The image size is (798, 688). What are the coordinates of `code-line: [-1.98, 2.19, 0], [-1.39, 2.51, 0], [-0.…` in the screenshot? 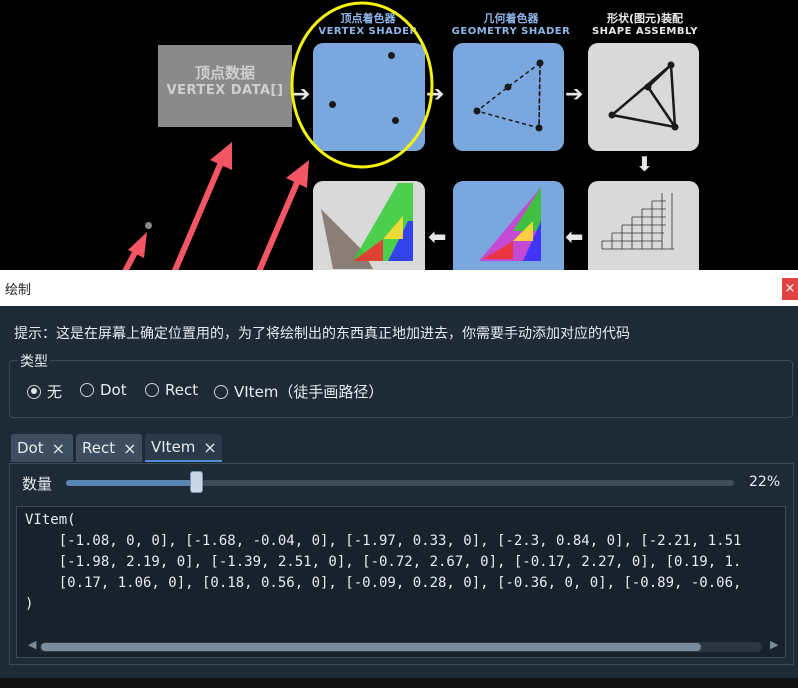 It's located at (383, 562).